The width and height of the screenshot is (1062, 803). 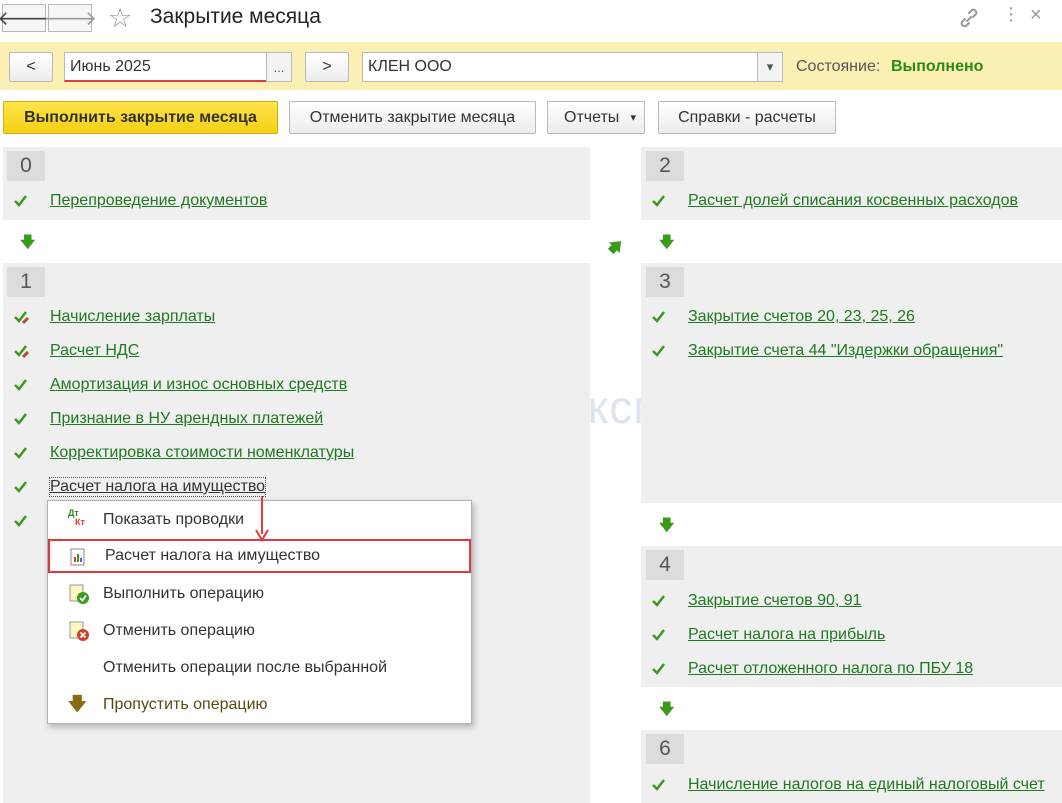 What do you see at coordinates (179, 630) in the screenshot?
I see `menu-item-label: Отменить операцию` at bounding box center [179, 630].